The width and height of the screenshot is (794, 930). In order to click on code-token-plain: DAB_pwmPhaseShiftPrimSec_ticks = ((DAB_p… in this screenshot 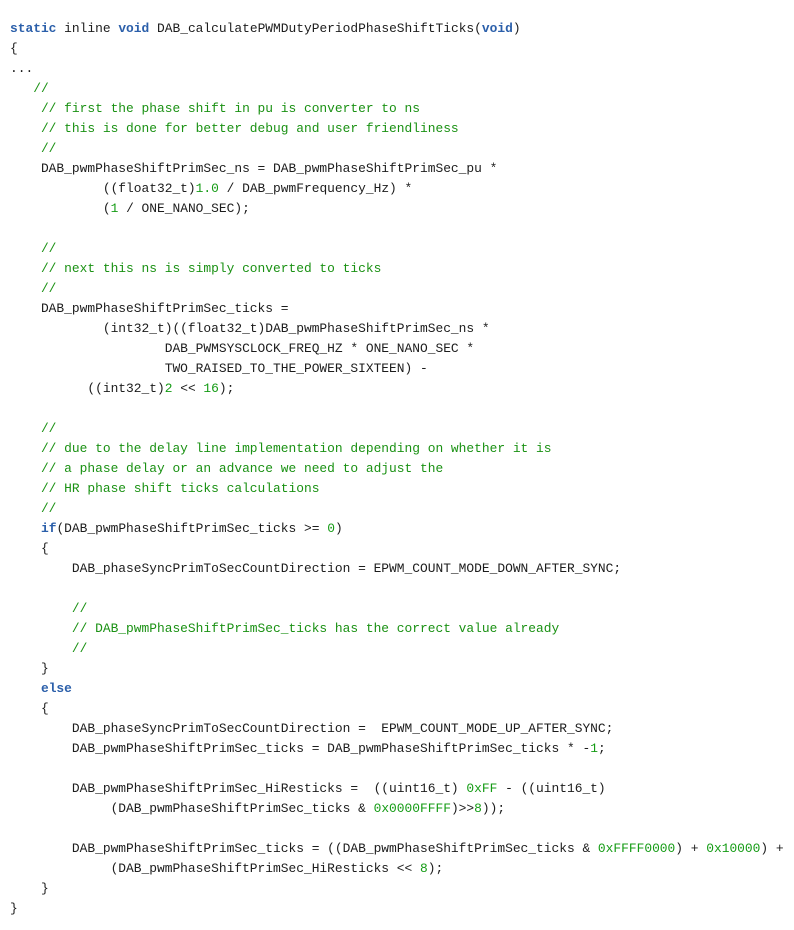, I will do `click(304, 848)`.